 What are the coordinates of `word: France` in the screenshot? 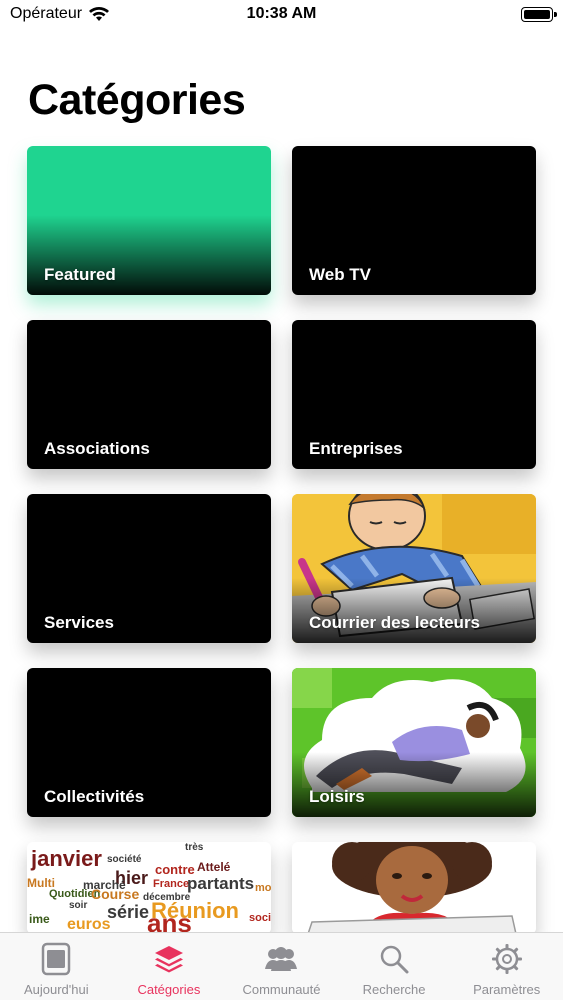 It's located at (171, 884).